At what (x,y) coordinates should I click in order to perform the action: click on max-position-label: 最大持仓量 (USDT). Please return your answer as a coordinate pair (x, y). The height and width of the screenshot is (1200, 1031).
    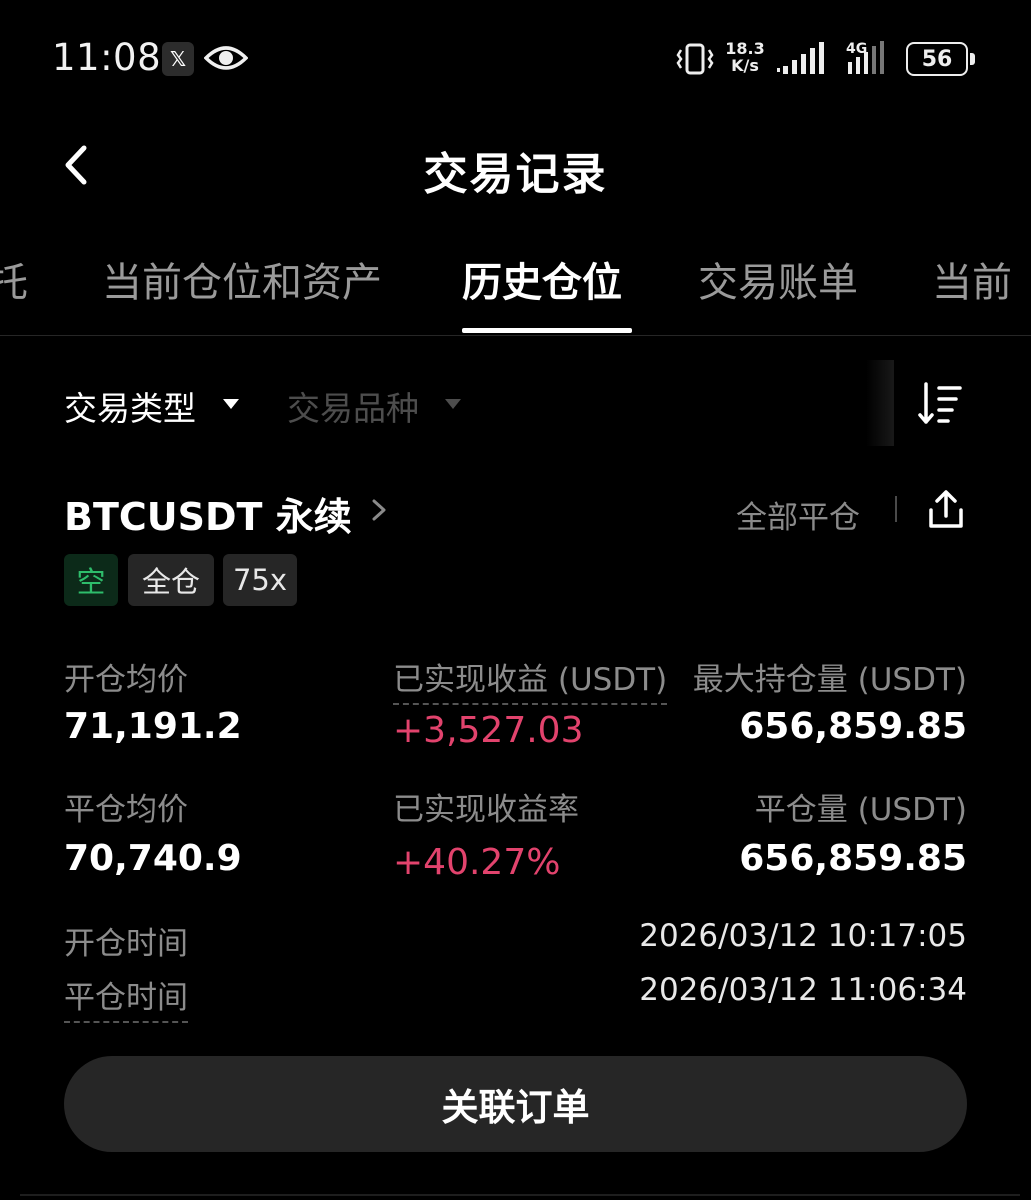
    Looking at the image, I should click on (829, 680).